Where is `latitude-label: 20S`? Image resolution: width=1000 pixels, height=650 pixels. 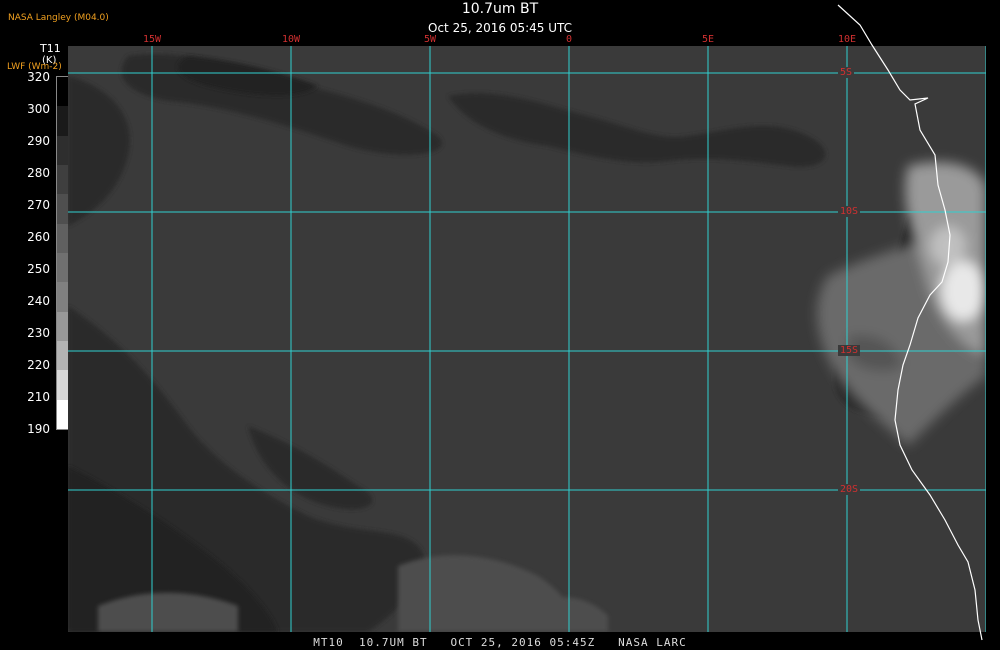 latitude-label: 20S is located at coordinates (849, 489).